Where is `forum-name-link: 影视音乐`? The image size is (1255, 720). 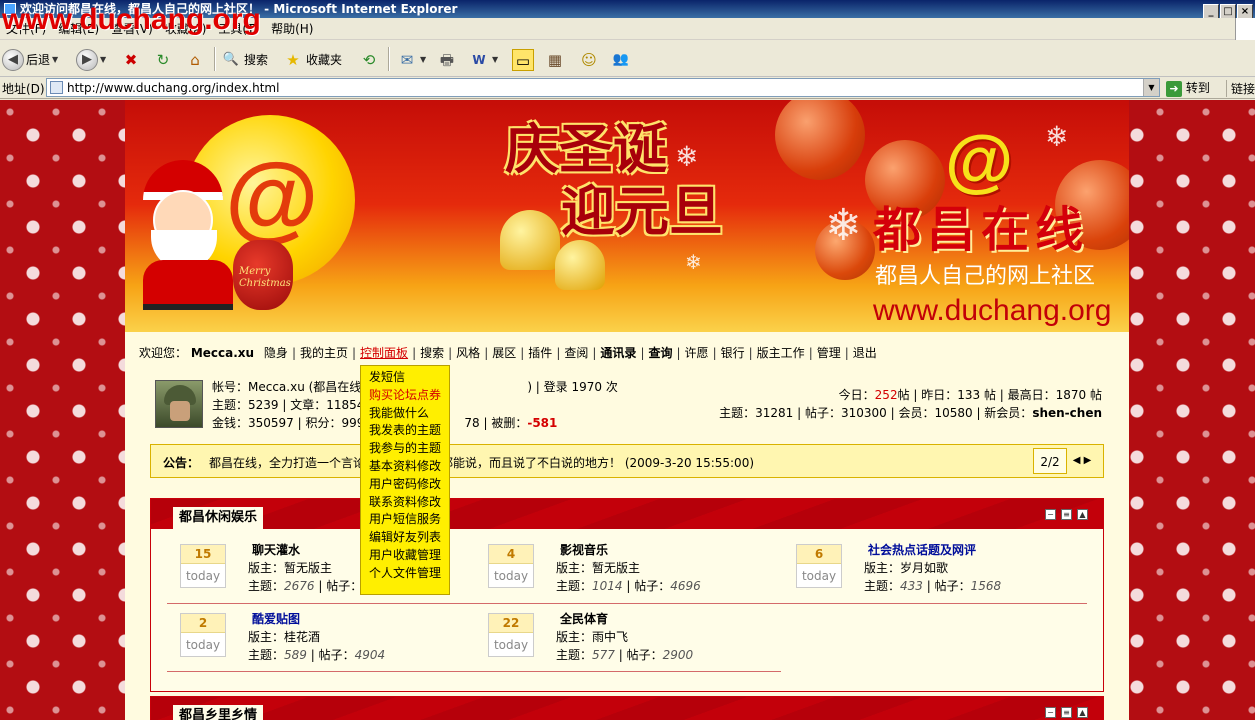
forum-name-link: 影视音乐 is located at coordinates (584, 549).